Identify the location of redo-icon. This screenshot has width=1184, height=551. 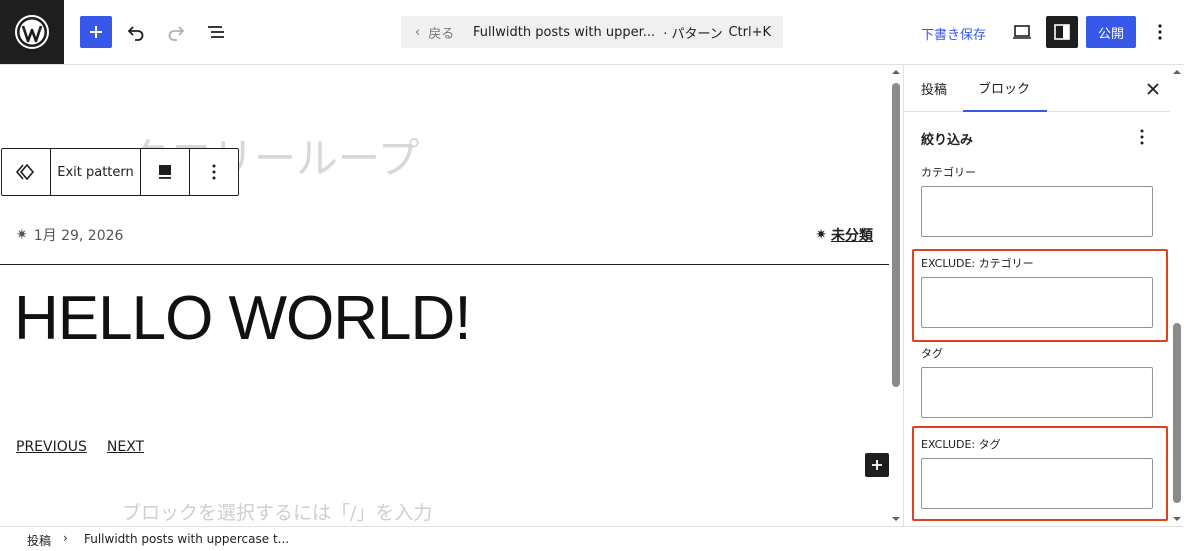
(176, 33).